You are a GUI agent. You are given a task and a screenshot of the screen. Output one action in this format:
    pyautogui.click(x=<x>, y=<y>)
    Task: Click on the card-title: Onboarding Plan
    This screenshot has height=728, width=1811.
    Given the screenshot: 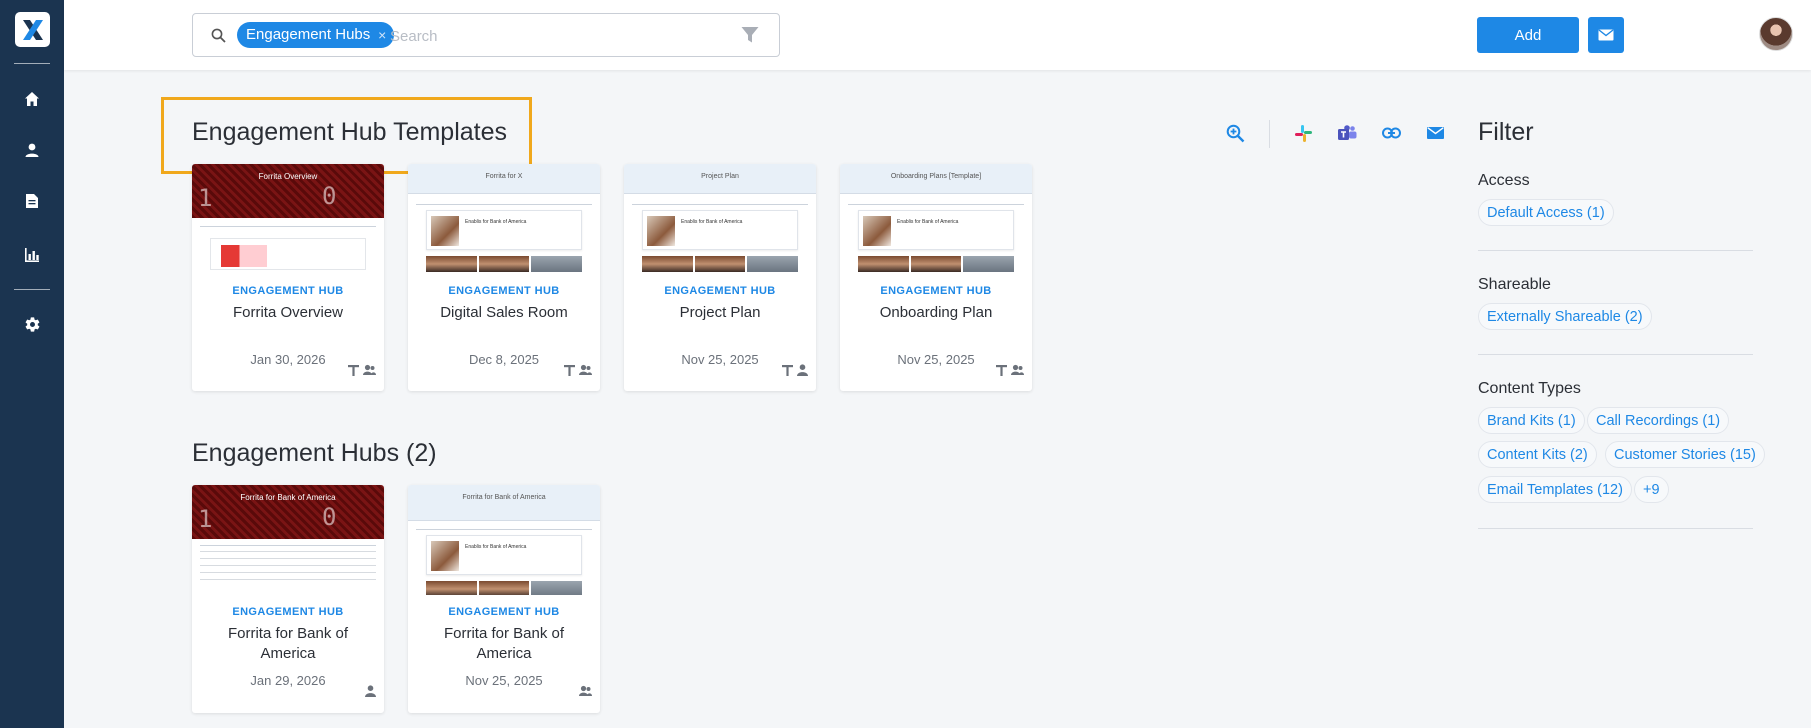 What is the action you would take?
    pyautogui.click(x=936, y=312)
    